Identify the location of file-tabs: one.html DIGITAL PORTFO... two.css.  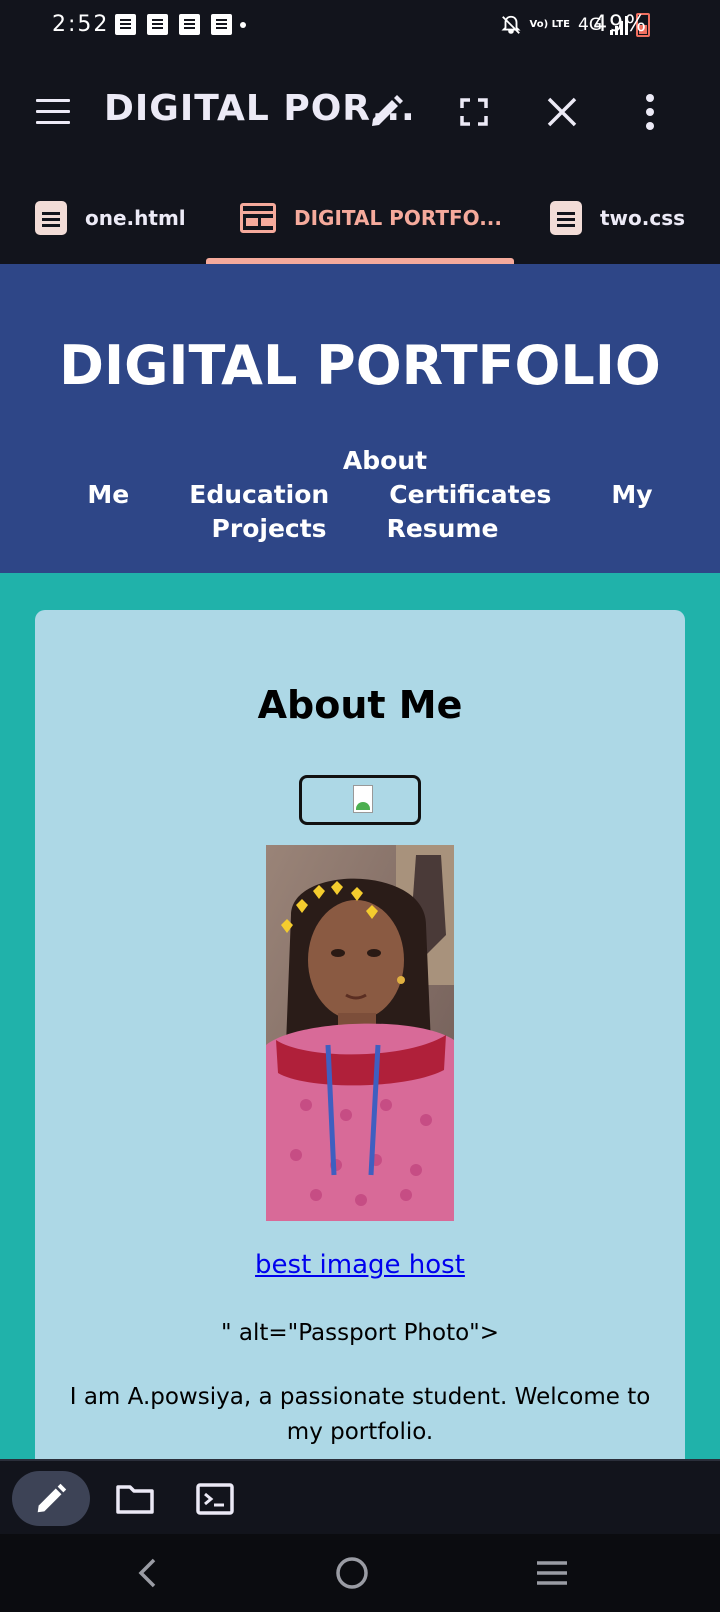
(360, 218).